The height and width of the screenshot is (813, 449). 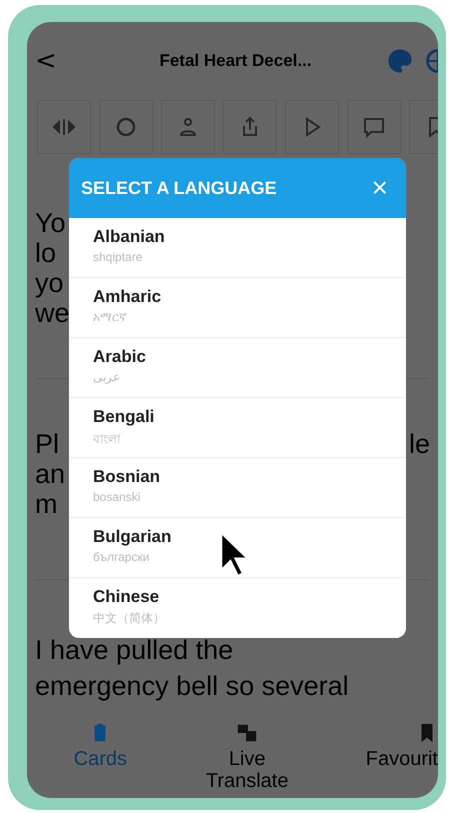 What do you see at coordinates (379, 758) in the screenshot?
I see `tab: Favourit` at bounding box center [379, 758].